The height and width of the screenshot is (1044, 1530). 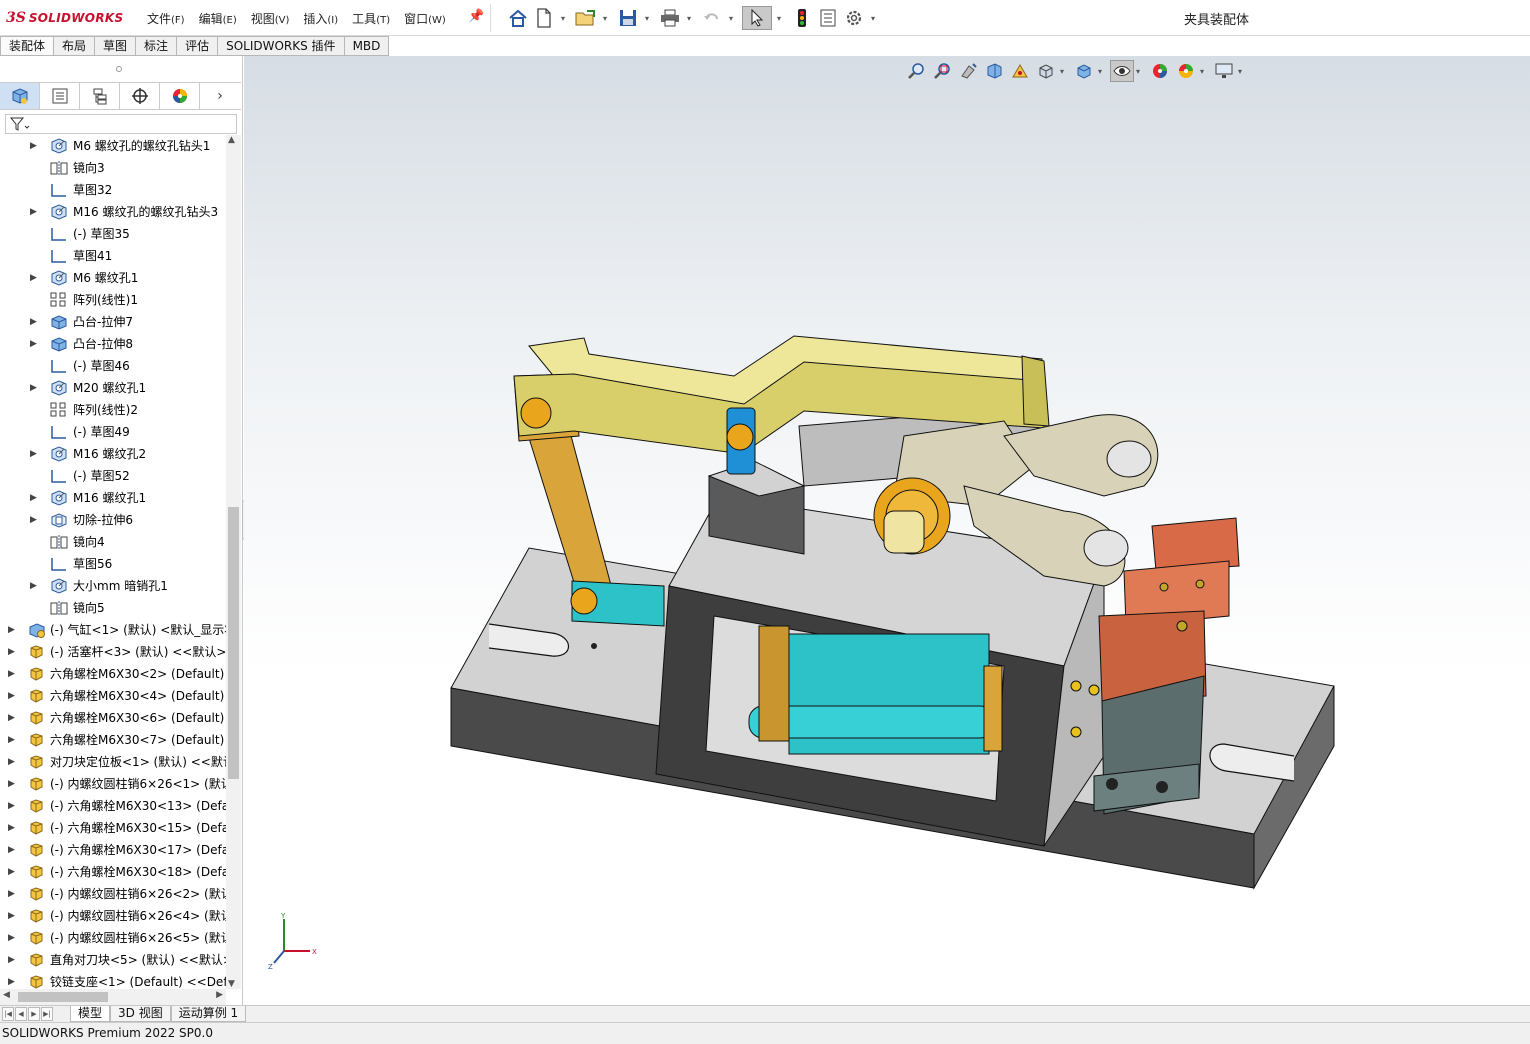 I want to click on new-dropdown-arrow: ▾, so click(x=563, y=18).